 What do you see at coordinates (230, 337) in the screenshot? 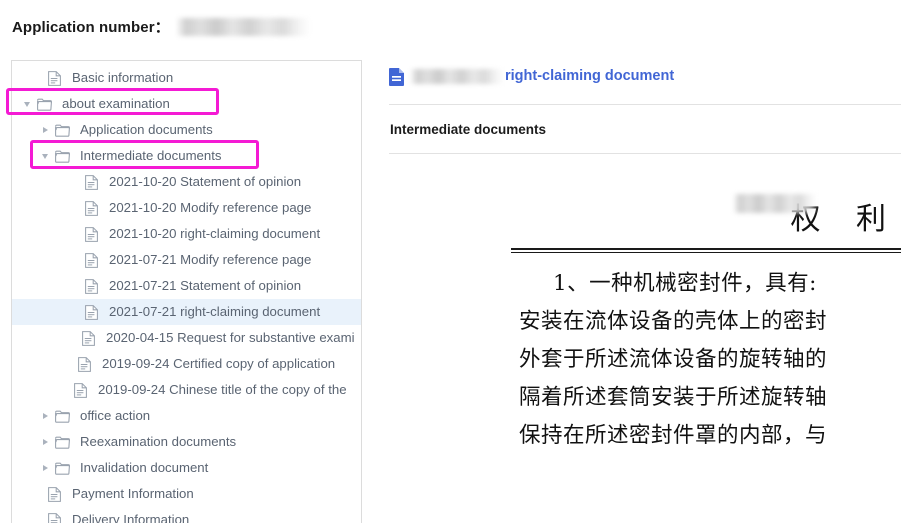
I see `tree-item-label: 2020-04-15 Request for substantive exami` at bounding box center [230, 337].